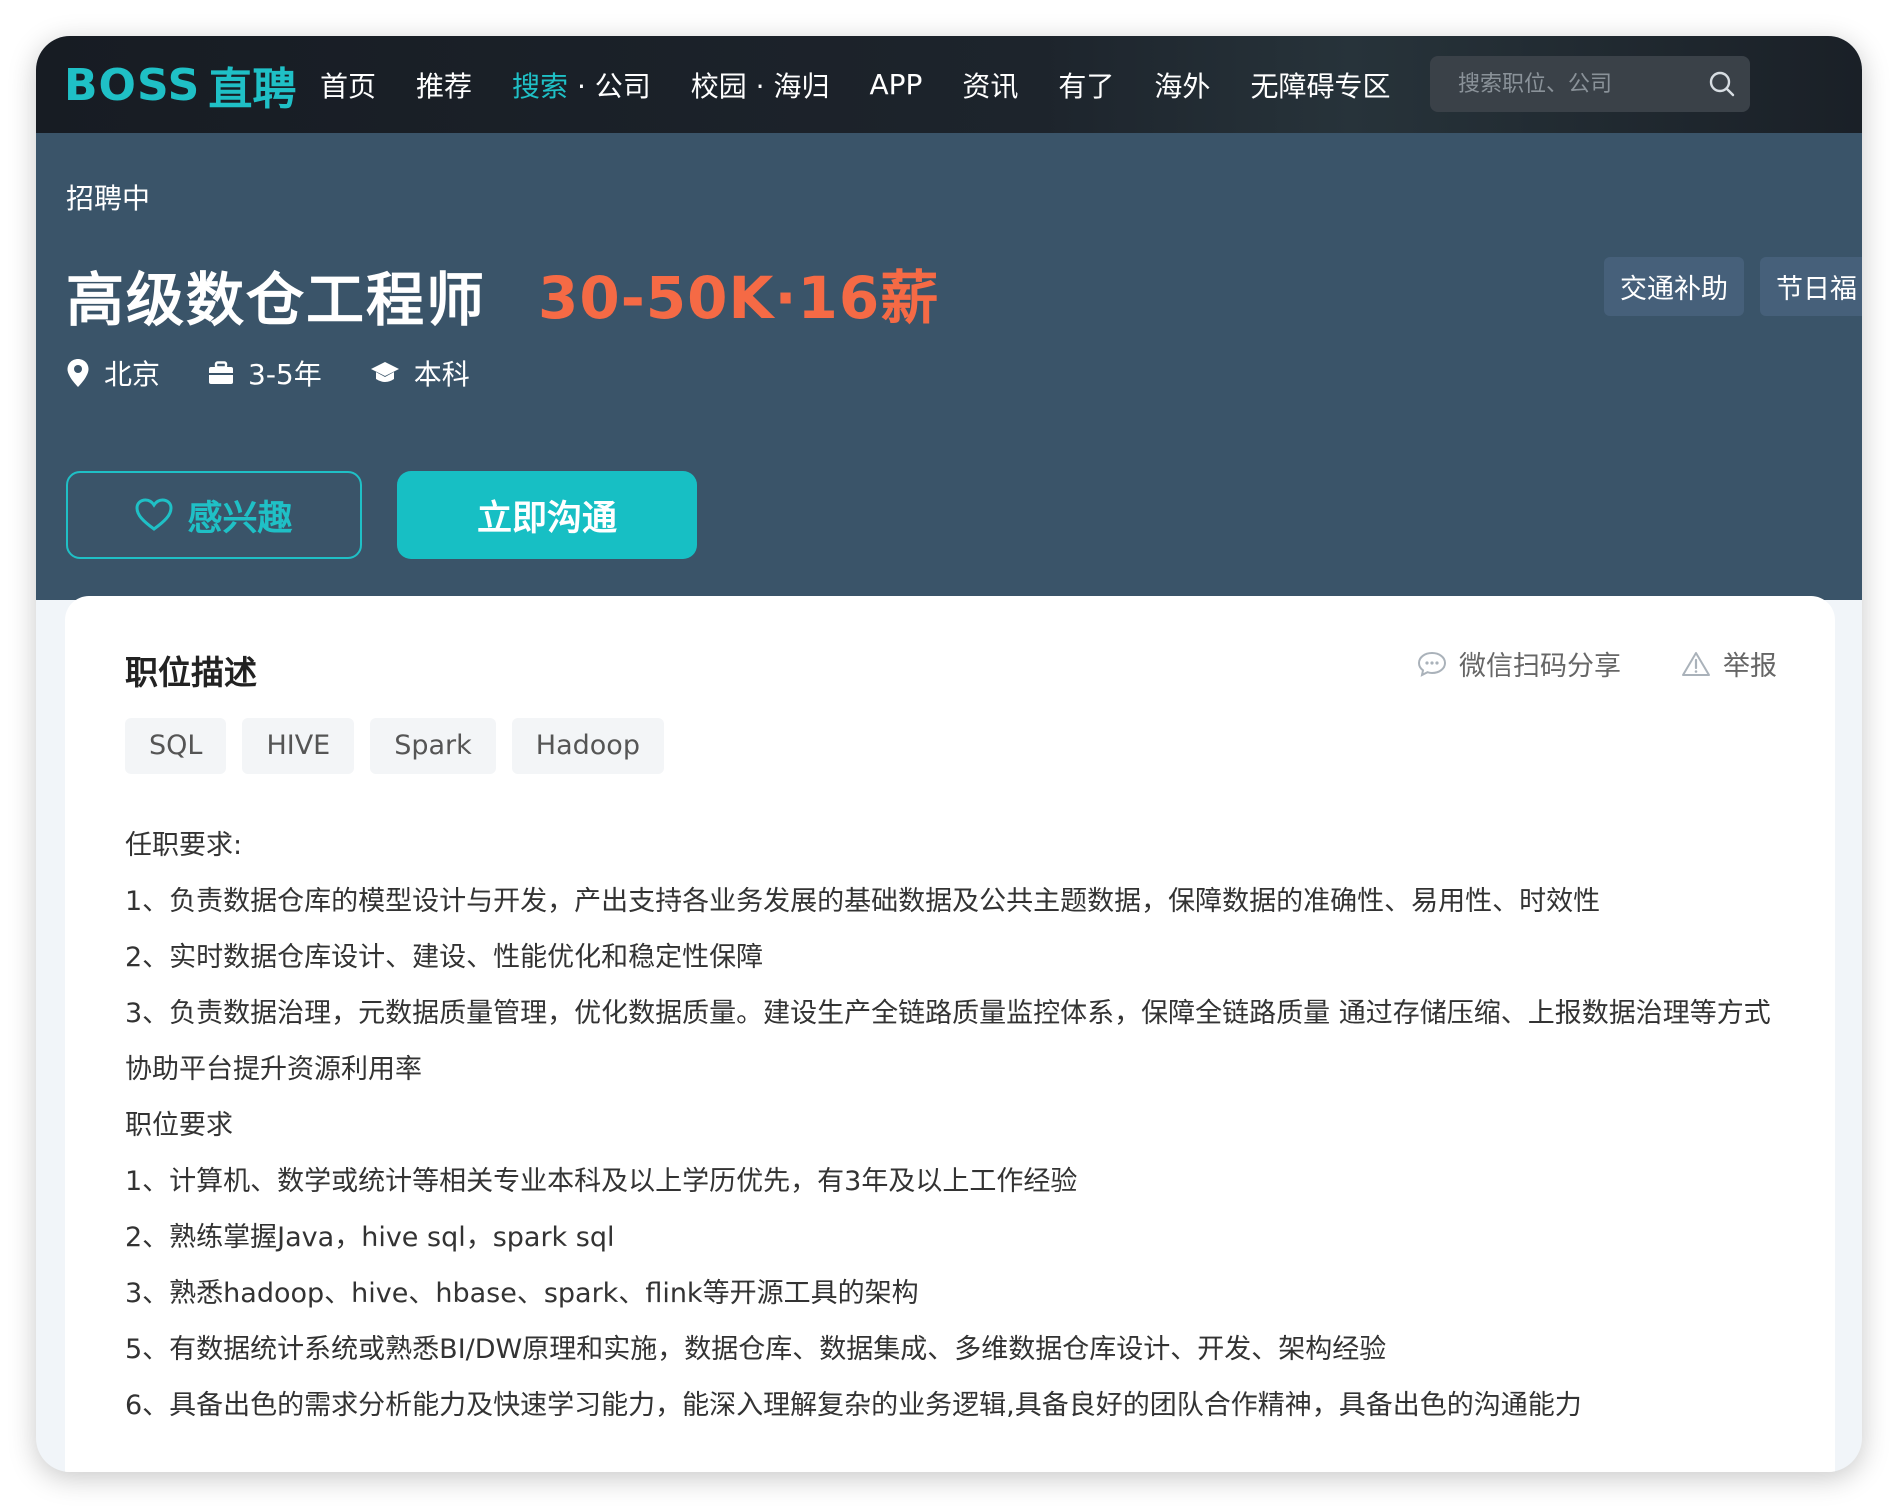 The image size is (1898, 1508). Describe the element at coordinates (444, 957) in the screenshot. I see `description-line: 2、实时数据仓库设计、建设、性能优化和稳定性保障` at that location.